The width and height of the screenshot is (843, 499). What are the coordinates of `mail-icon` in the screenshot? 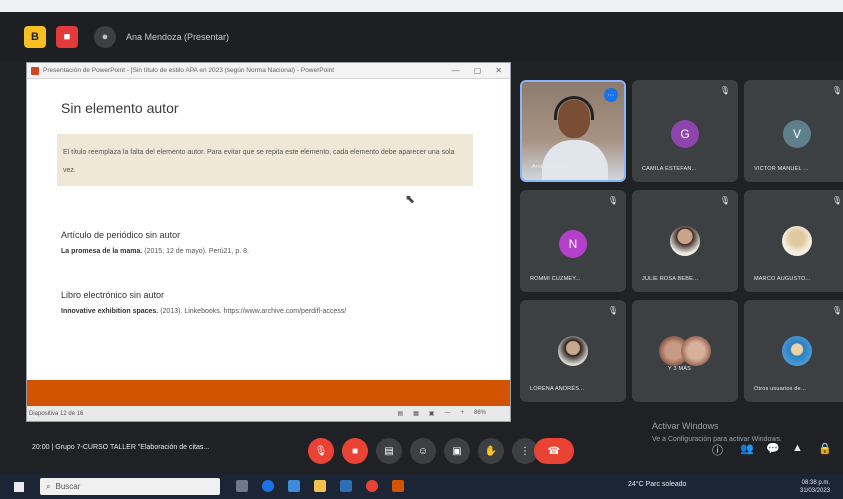 It's located at (346, 486).